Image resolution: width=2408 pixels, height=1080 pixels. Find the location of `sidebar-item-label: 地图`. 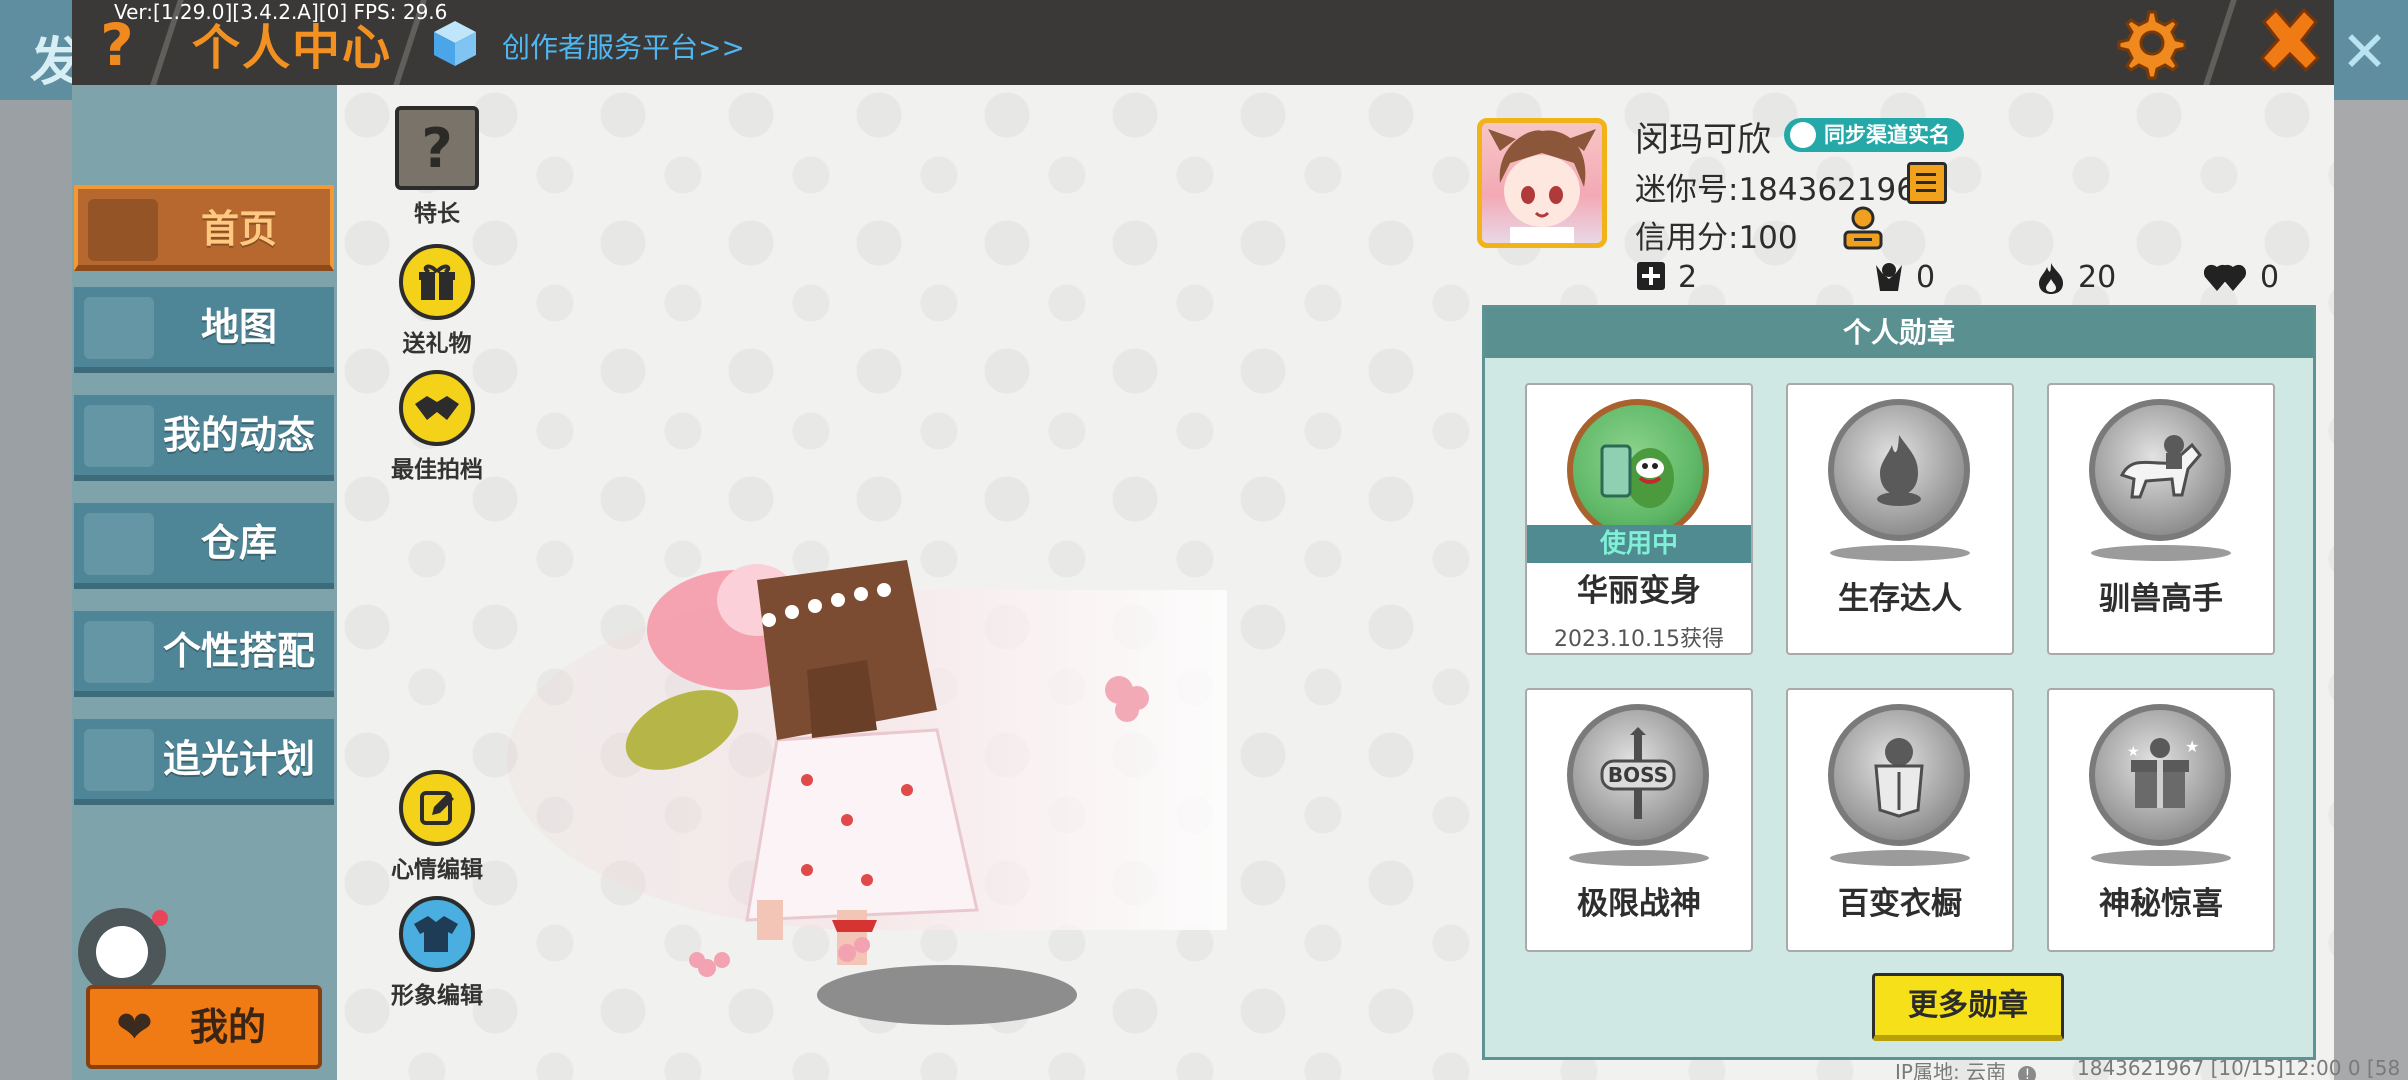

sidebar-item-label: 地图 is located at coordinates (238, 327).